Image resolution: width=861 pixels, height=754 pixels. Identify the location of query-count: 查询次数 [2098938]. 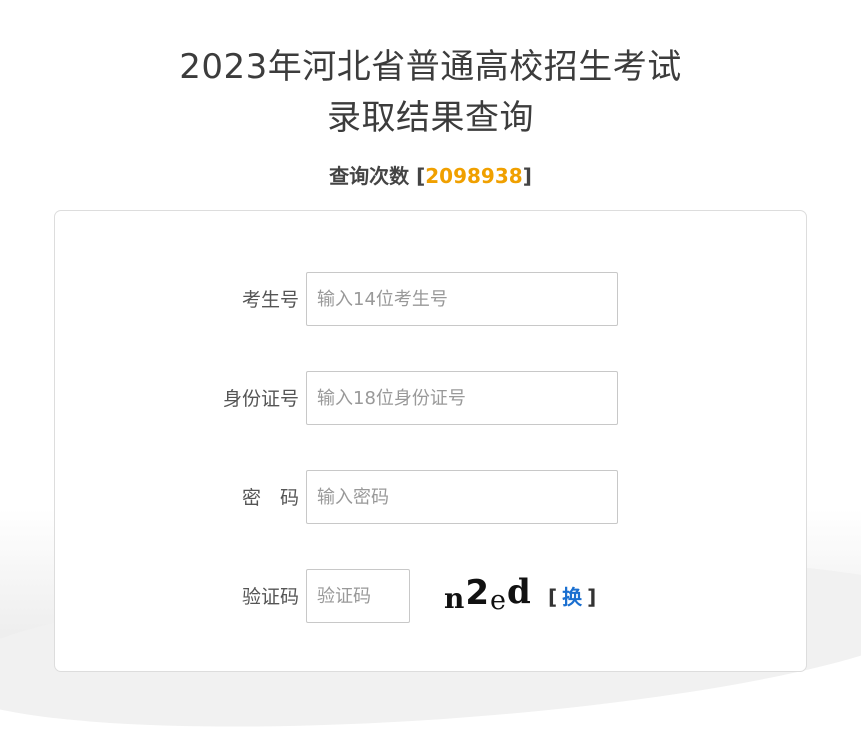
(430, 174).